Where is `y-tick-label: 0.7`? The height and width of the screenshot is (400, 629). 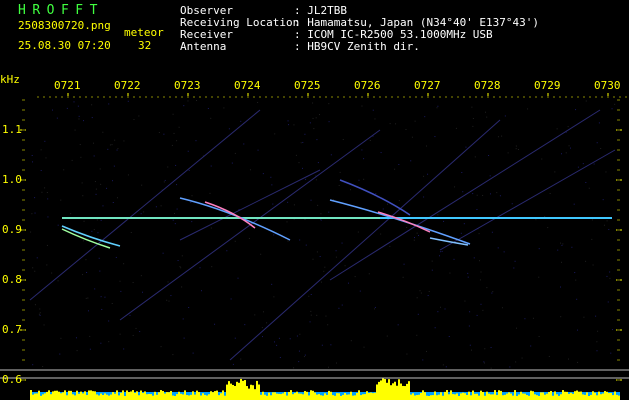
y-tick-label: 0.7 is located at coordinates (12, 329).